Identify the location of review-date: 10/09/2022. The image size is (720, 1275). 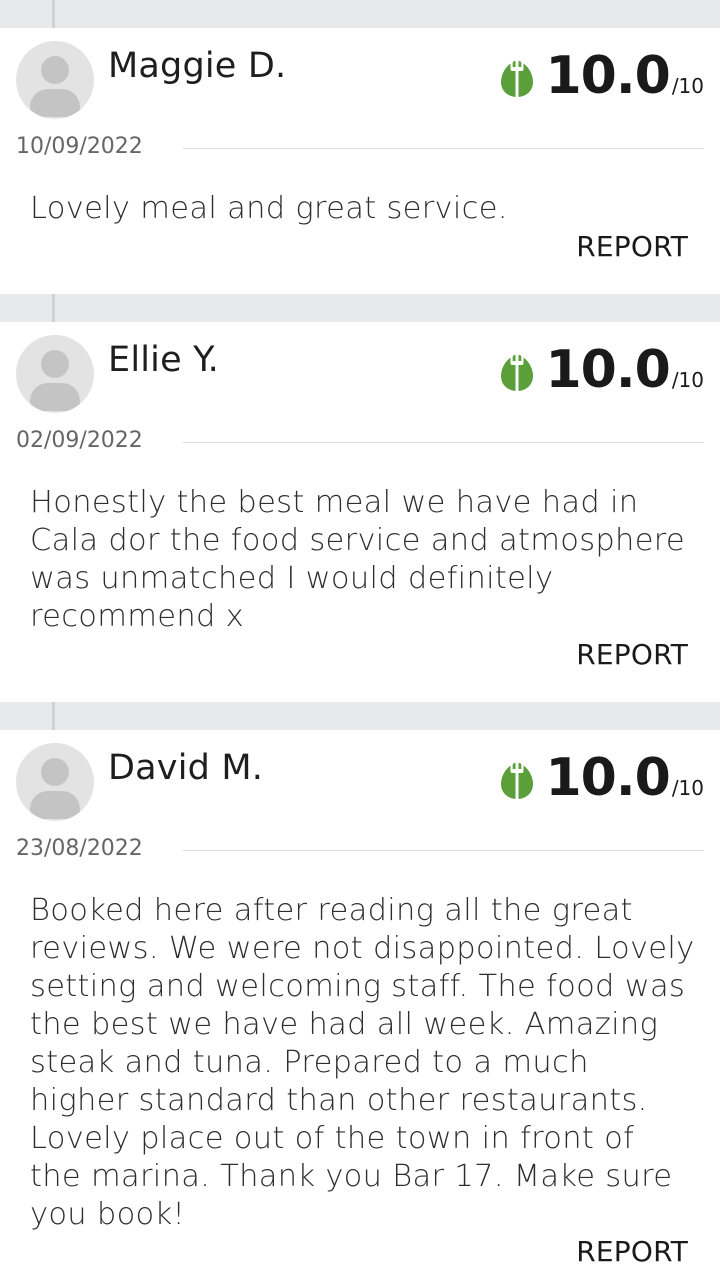
(79, 146).